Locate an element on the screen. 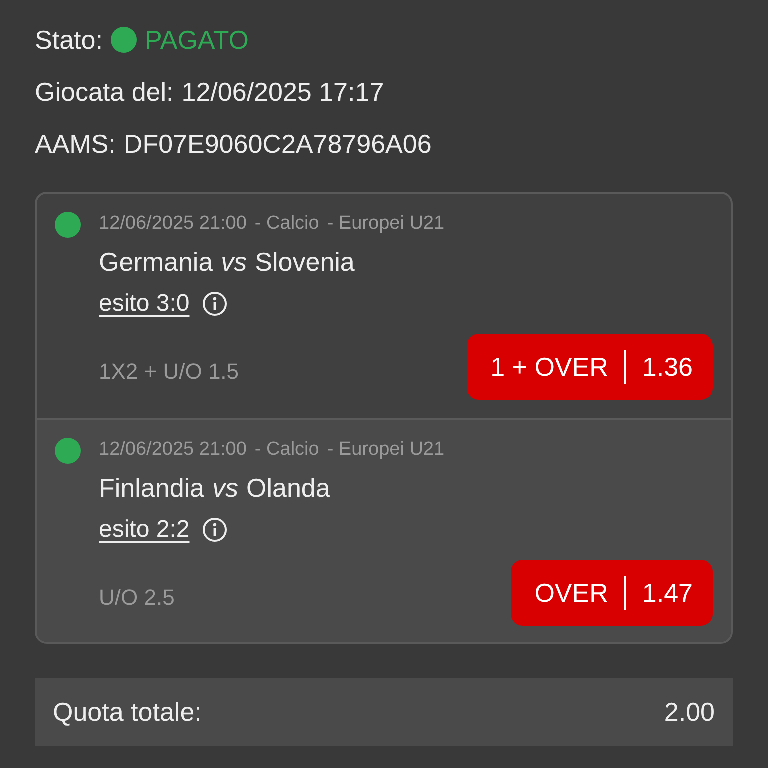  away-team: Slovenia is located at coordinates (305, 262).